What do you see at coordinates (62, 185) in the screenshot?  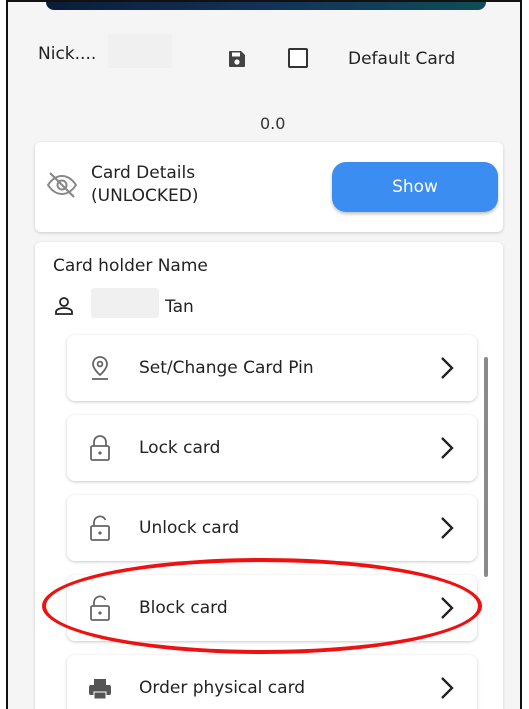 I see `eye-off-icon` at bounding box center [62, 185].